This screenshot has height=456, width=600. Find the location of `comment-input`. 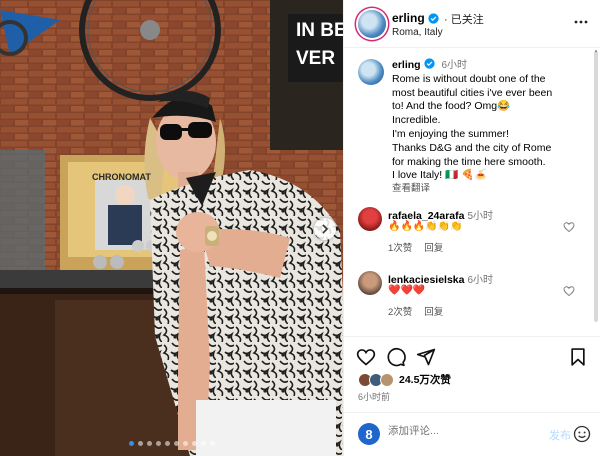

comment-input is located at coordinates (463, 431).